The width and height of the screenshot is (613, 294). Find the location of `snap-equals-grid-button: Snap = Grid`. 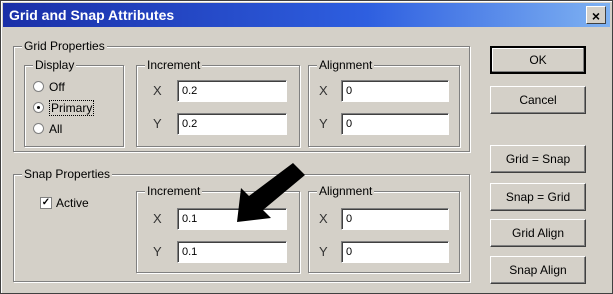

snap-equals-grid-button: Snap = Grid is located at coordinates (538, 197).